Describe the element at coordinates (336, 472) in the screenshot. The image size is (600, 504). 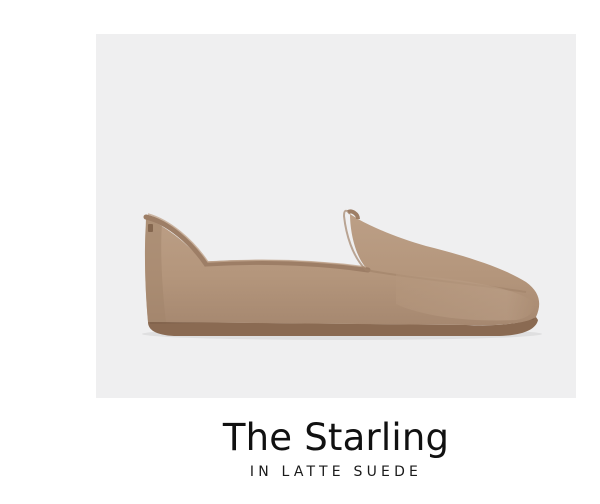
I see `product-variant: IN LATTE SUEDE` at that location.